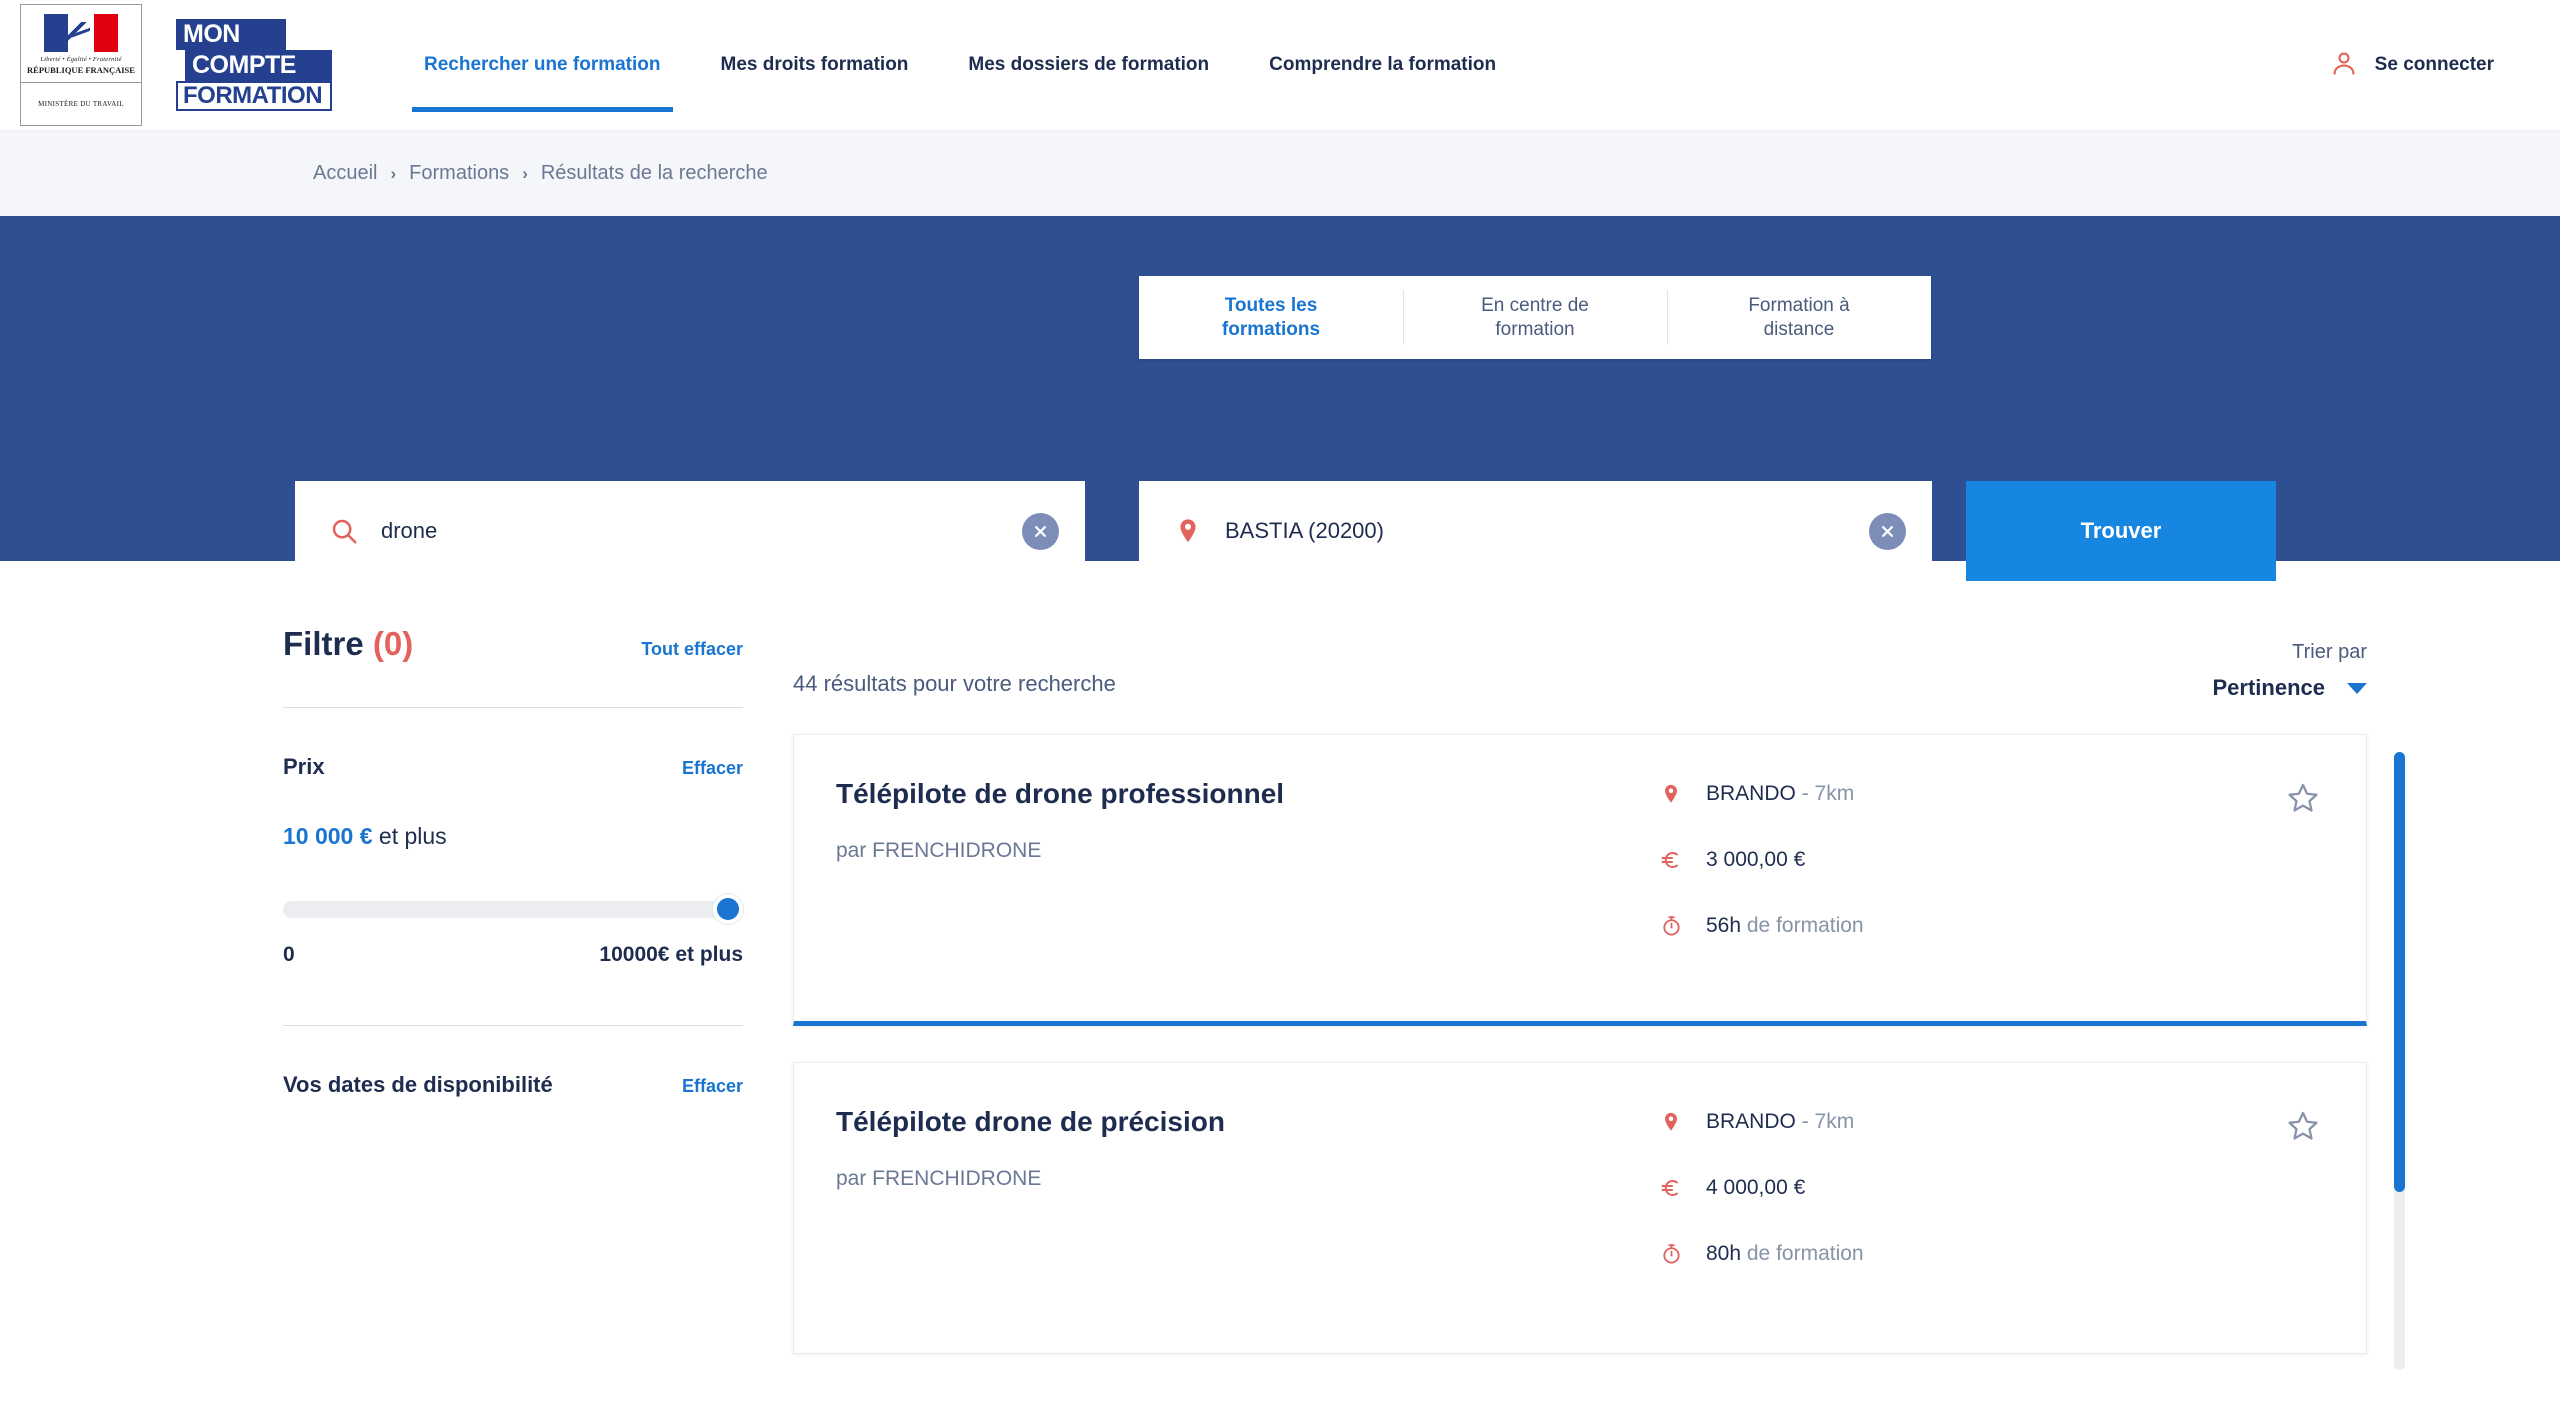  What do you see at coordinates (954, 683) in the screenshot?
I see `results-count-text: 44 résultats pour votre recherche` at bounding box center [954, 683].